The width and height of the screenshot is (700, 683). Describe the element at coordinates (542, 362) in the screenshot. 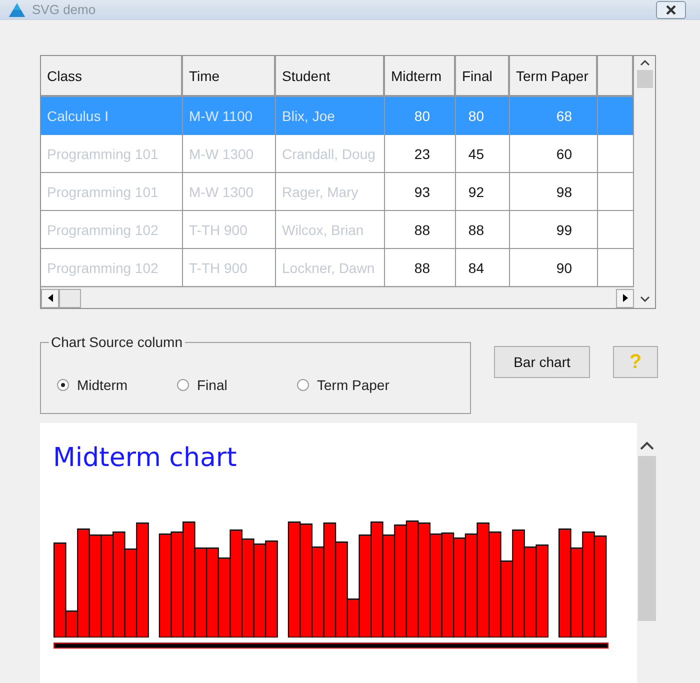

I see `bar-chart-button: Bar chart` at that location.